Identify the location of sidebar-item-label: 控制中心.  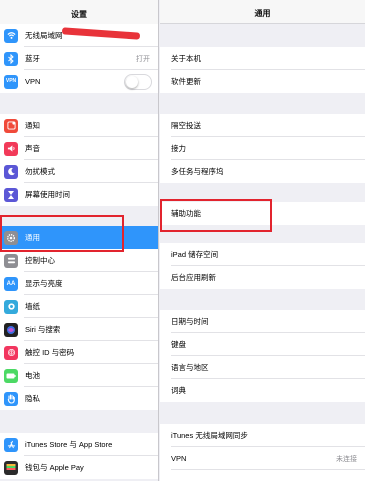
(40, 260).